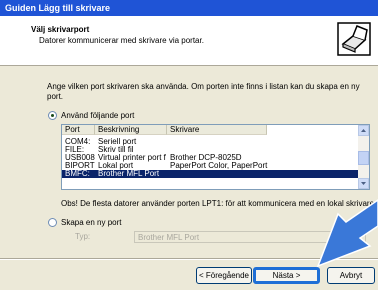  What do you see at coordinates (286, 275) in the screenshot?
I see `next-button: Nästa >` at bounding box center [286, 275].